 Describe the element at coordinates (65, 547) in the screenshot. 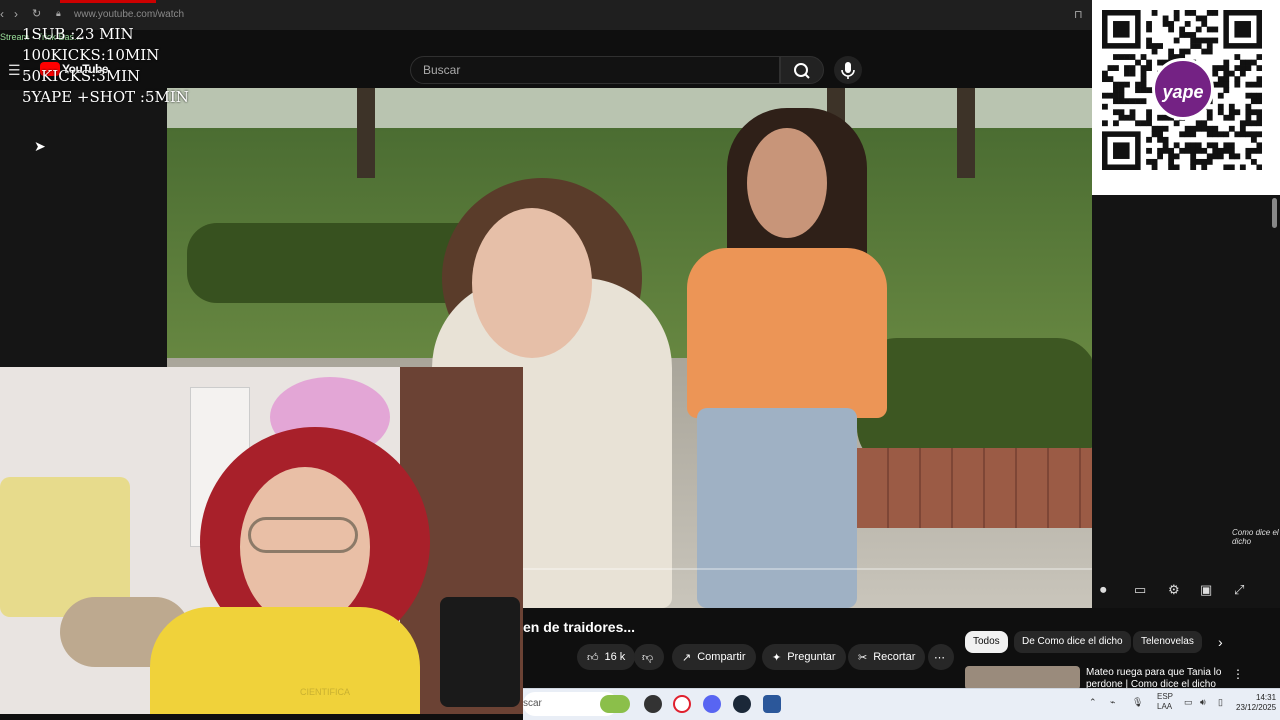

I see `webcam-bed` at that location.